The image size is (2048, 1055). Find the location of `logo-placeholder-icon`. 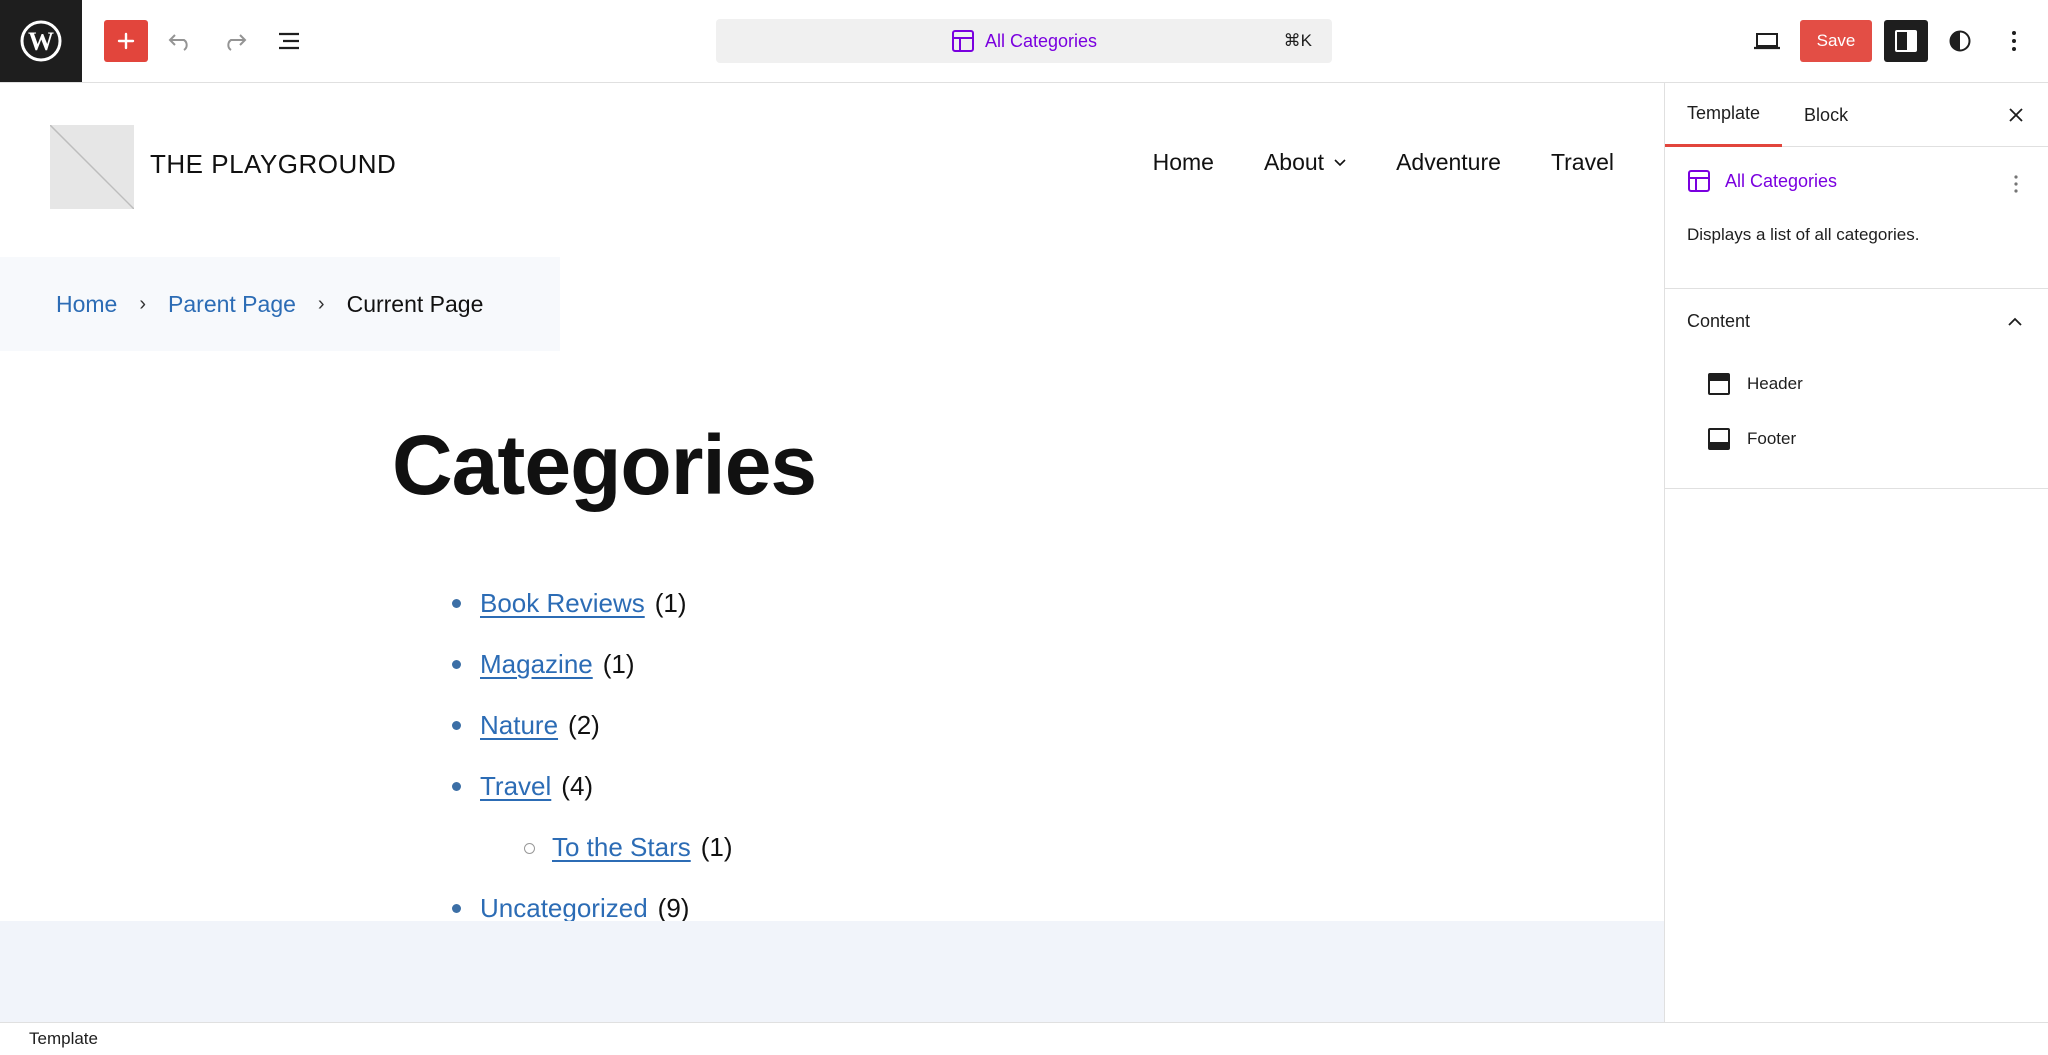

logo-placeholder-icon is located at coordinates (92, 167).